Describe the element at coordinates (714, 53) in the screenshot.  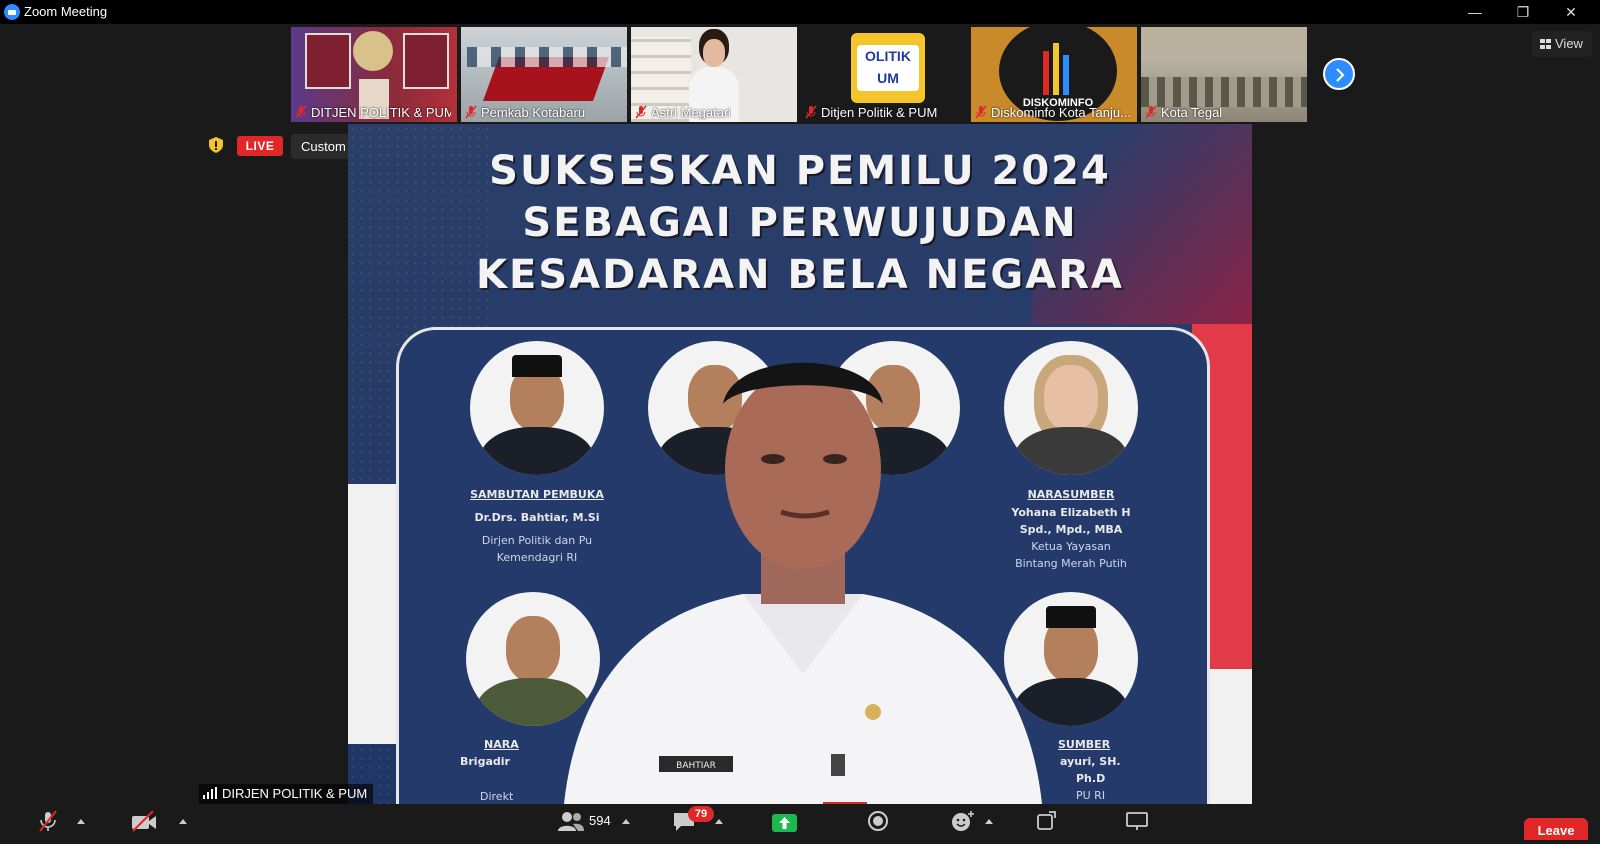
I see `person-face` at that location.